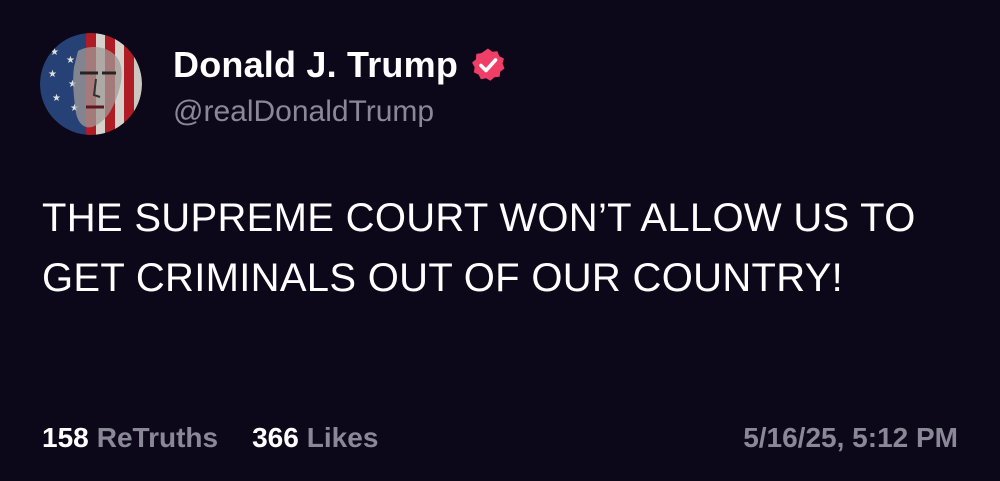 This screenshot has height=481, width=1000. What do you see at coordinates (275, 437) in the screenshot?
I see `likes-count: 366` at bounding box center [275, 437].